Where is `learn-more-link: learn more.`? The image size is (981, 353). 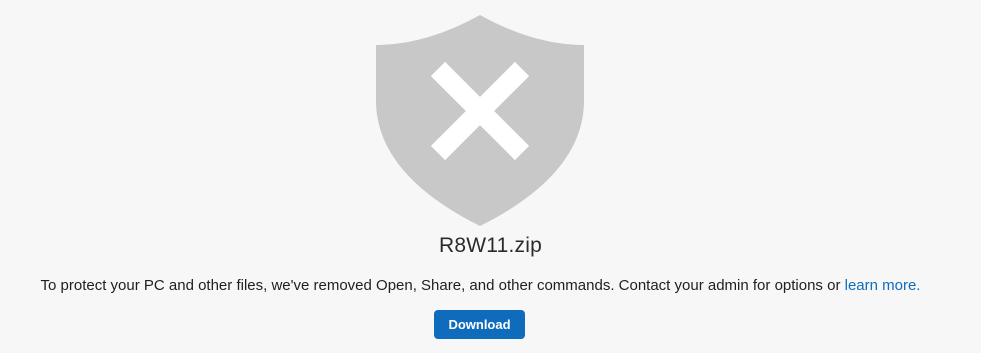
learn-more-link: learn more. is located at coordinates (883, 285).